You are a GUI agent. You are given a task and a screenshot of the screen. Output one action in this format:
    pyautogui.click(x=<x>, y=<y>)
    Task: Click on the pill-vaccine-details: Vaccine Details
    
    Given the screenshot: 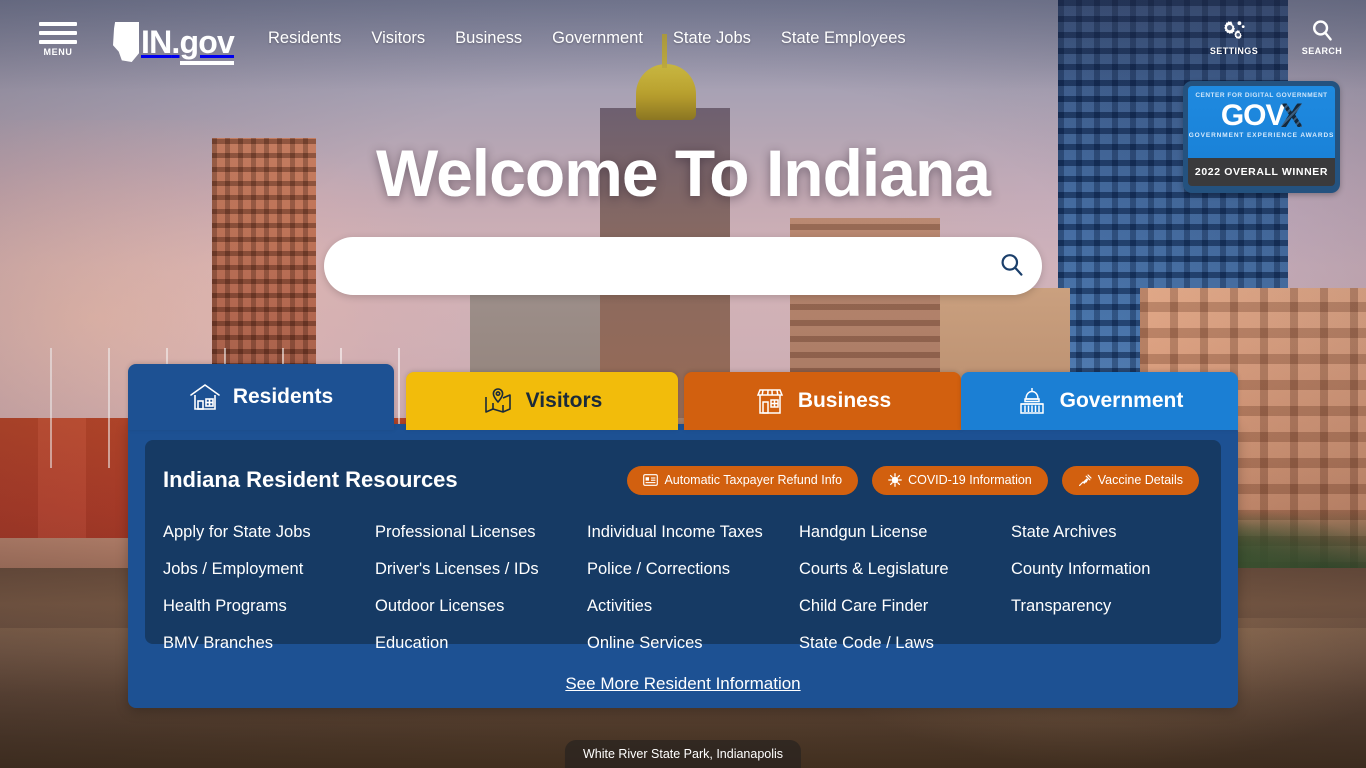 What is the action you would take?
    pyautogui.click(x=1130, y=480)
    